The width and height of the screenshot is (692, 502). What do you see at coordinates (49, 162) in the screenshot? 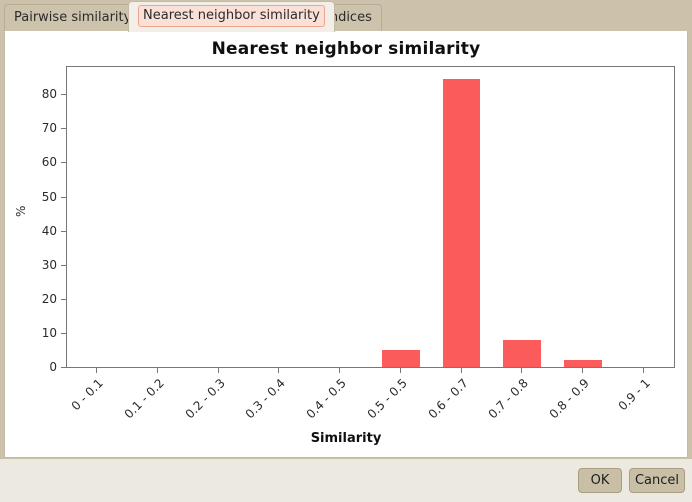
I see `y-axis-tick-label: 60` at bounding box center [49, 162].